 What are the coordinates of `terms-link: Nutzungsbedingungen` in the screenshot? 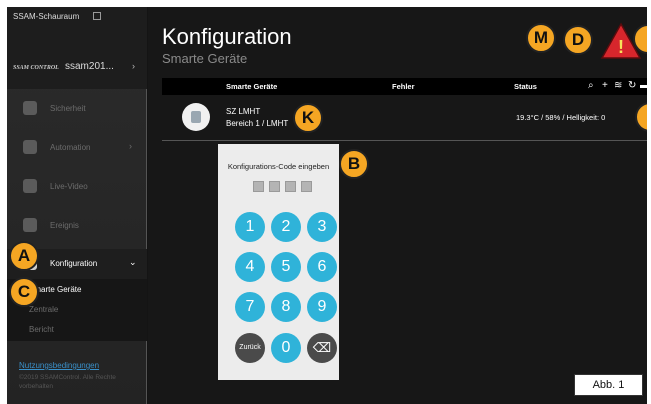 It's located at (59, 365).